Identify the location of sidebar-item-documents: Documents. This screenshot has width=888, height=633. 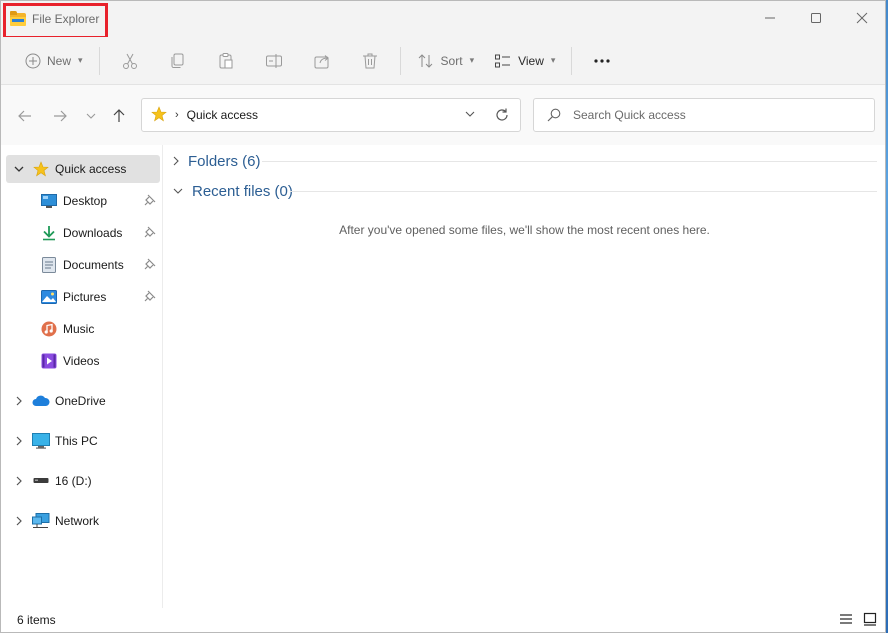
(83, 265).